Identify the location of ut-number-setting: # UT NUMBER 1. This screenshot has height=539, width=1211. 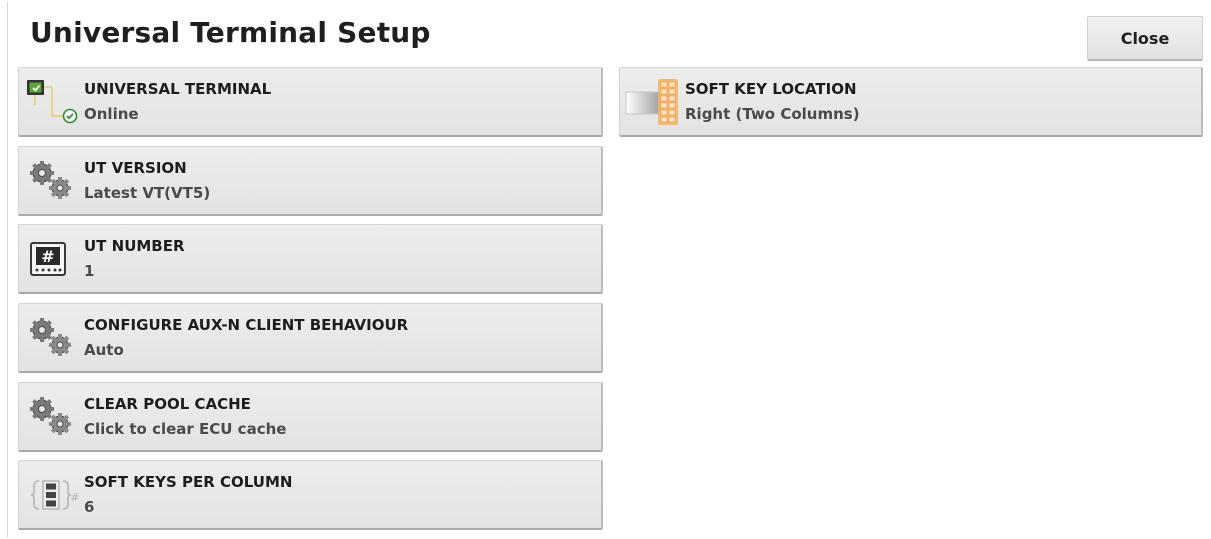
(310, 259).